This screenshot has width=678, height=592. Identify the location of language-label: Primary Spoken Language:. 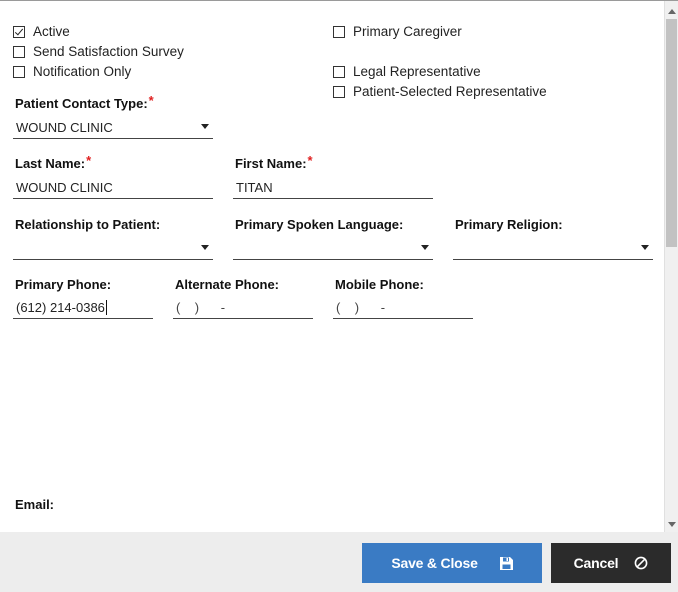
(319, 224).